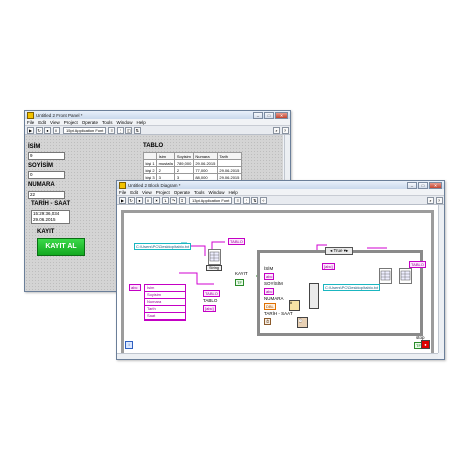 The image size is (474, 474). What do you see at coordinates (210, 300) in the screenshot?
I see `tablo-diagram-label: TABLO` at bounding box center [210, 300].